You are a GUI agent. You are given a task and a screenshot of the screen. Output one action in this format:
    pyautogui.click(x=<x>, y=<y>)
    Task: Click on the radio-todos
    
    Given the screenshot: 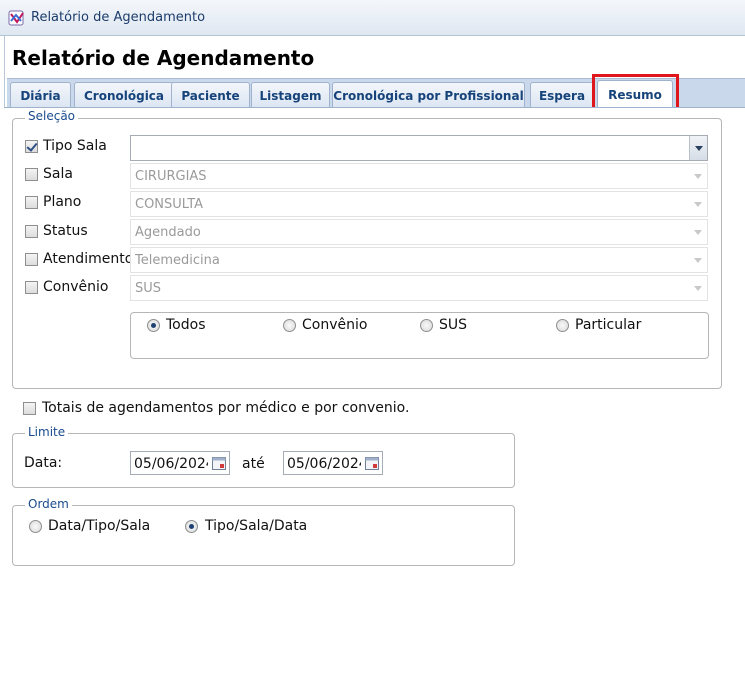 What is the action you would take?
    pyautogui.click(x=153, y=325)
    